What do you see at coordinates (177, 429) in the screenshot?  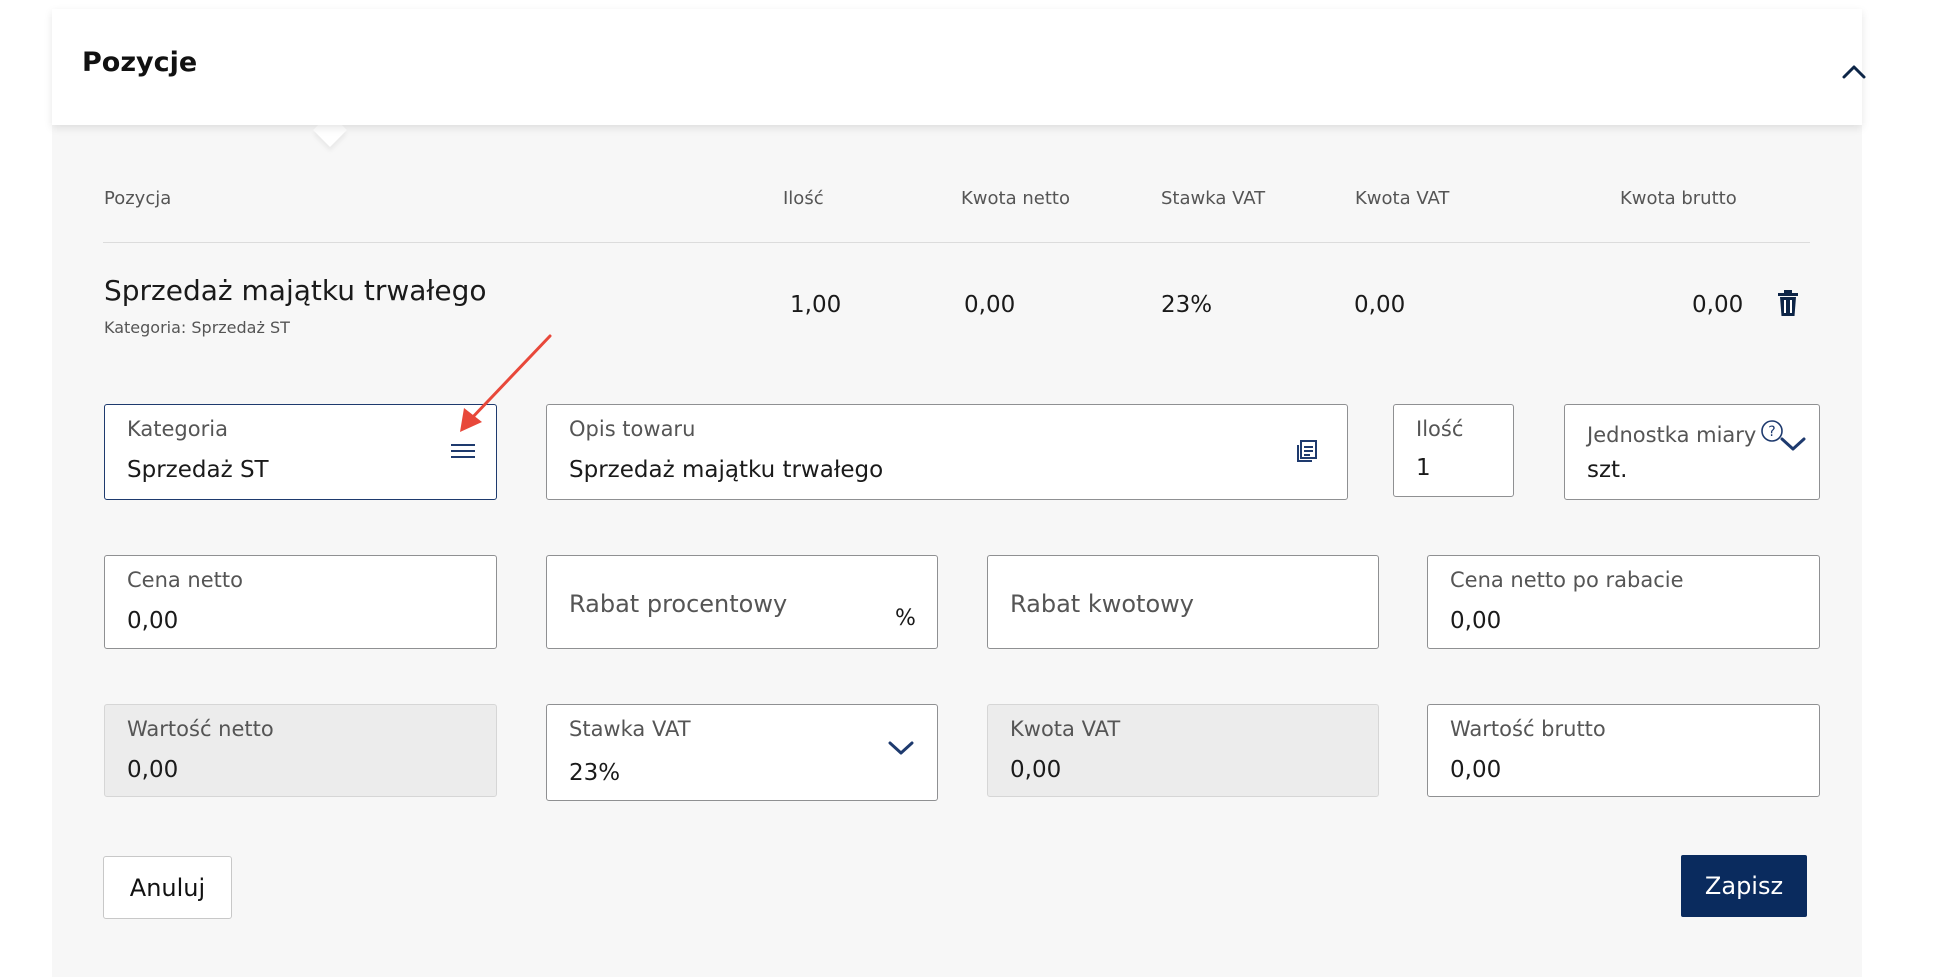 I see `kategoria-label: Kategoria` at bounding box center [177, 429].